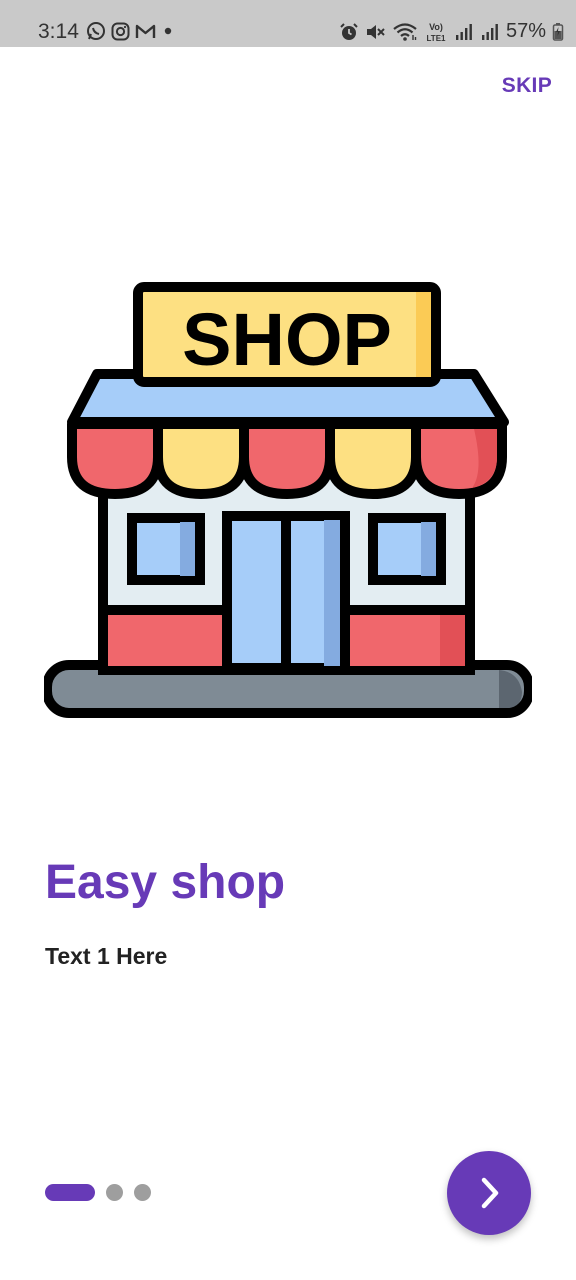 The height and width of the screenshot is (1280, 576). Describe the element at coordinates (287, 339) in the screenshot. I see `shop-sign-text: SHOP` at that location.